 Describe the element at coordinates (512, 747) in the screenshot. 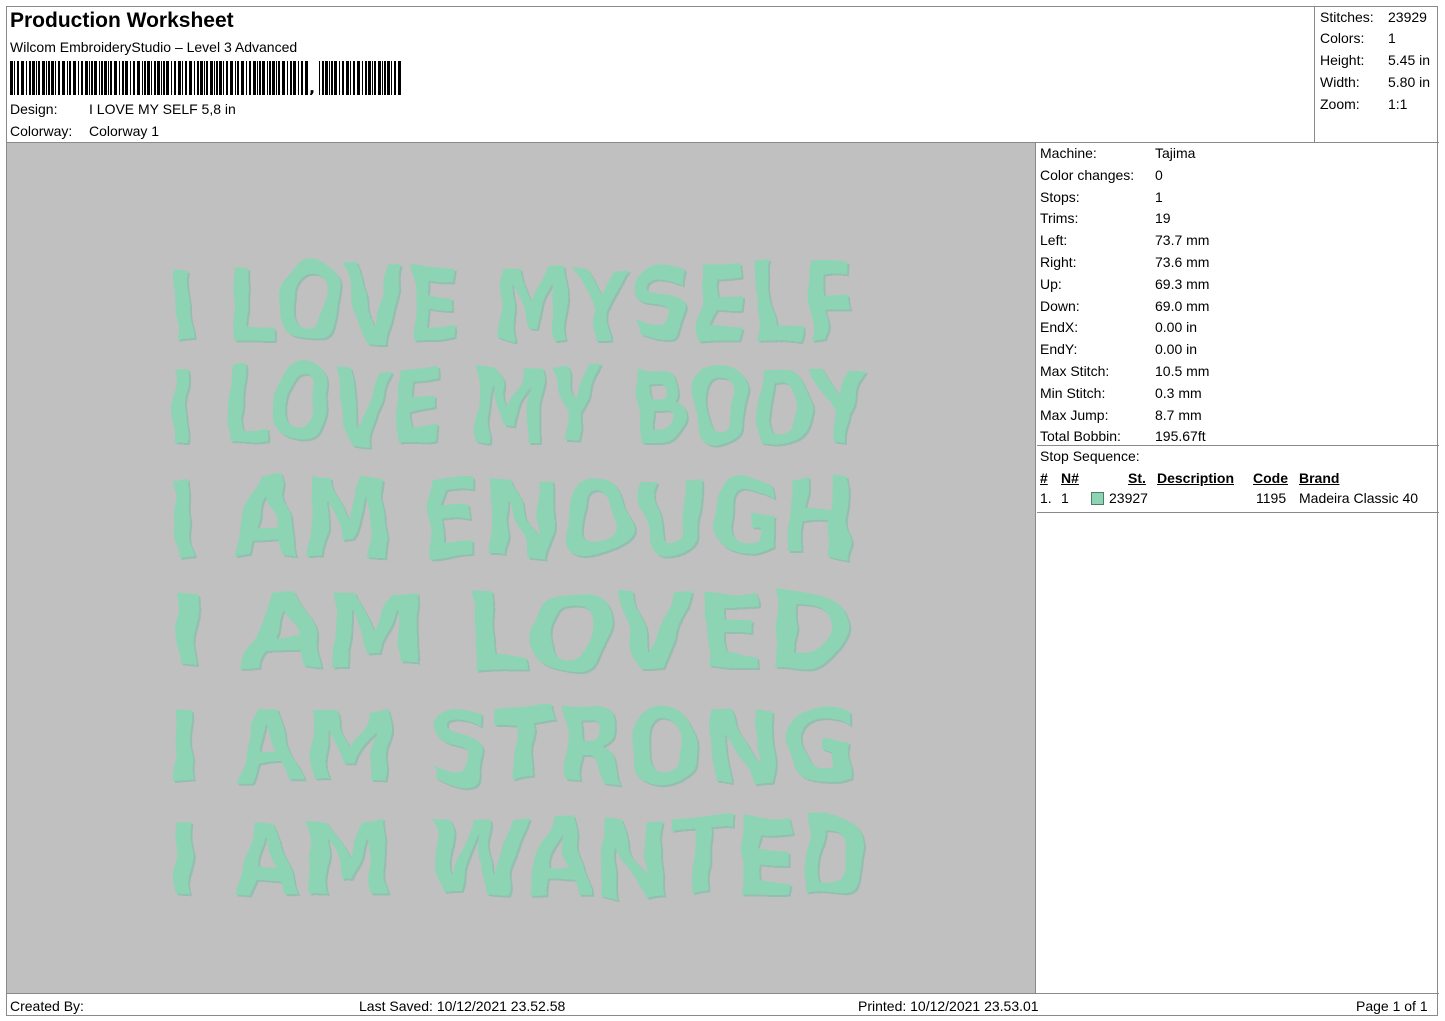

I see `design-text-line: I AM STRONG` at that location.